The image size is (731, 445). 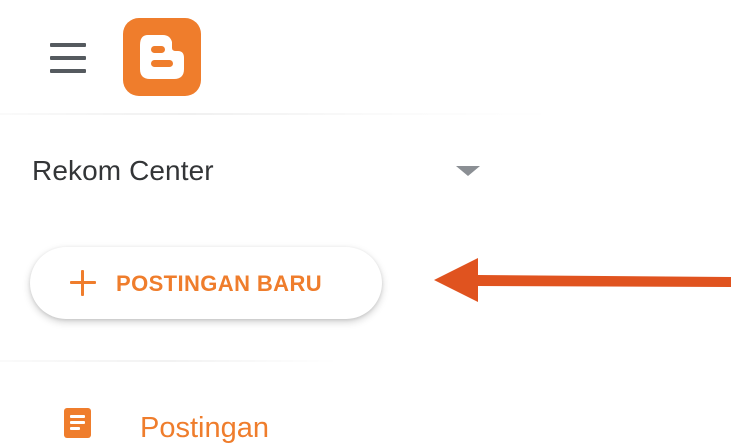 What do you see at coordinates (219, 283) in the screenshot?
I see `new-post-label: POSTINGAN BARU` at bounding box center [219, 283].